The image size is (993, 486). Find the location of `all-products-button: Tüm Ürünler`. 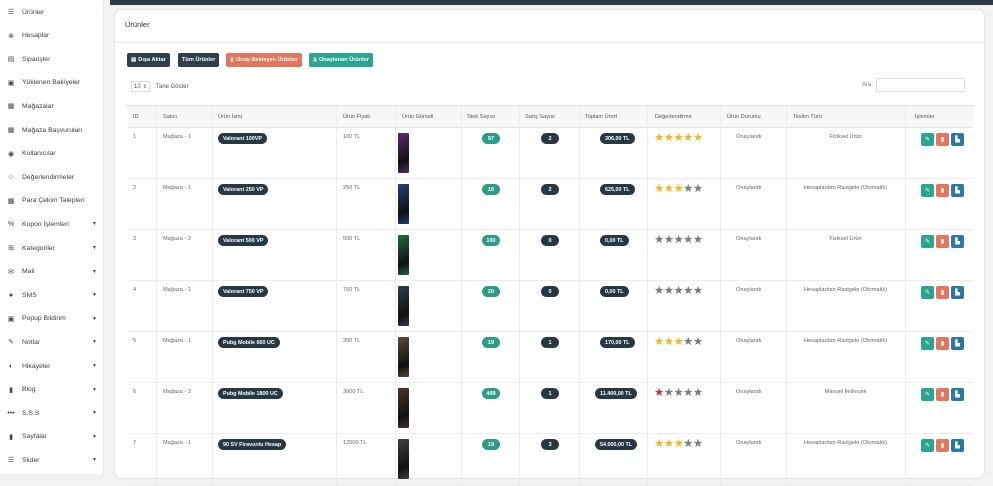

all-products-button: Tüm Ürünler is located at coordinates (199, 60).